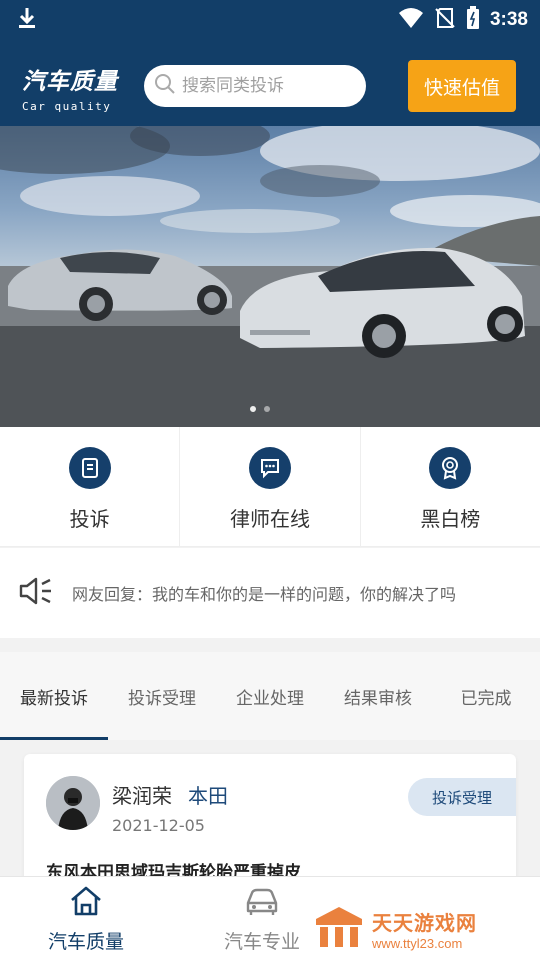  Describe the element at coordinates (508, 19) in the screenshot. I see `clock: 3:38` at that location.